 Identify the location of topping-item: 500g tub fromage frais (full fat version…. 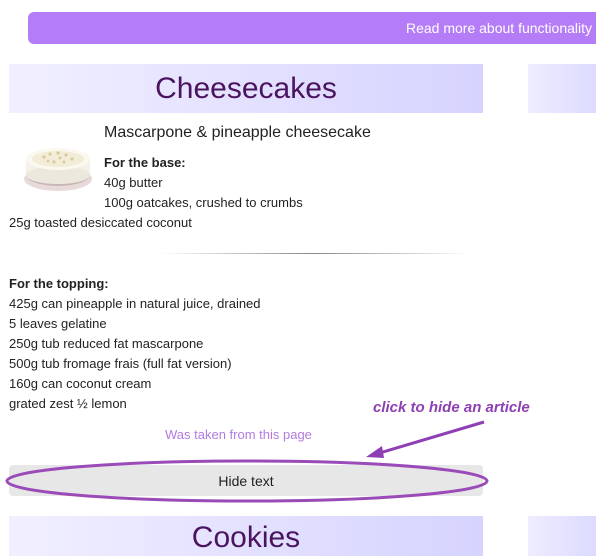
(120, 363).